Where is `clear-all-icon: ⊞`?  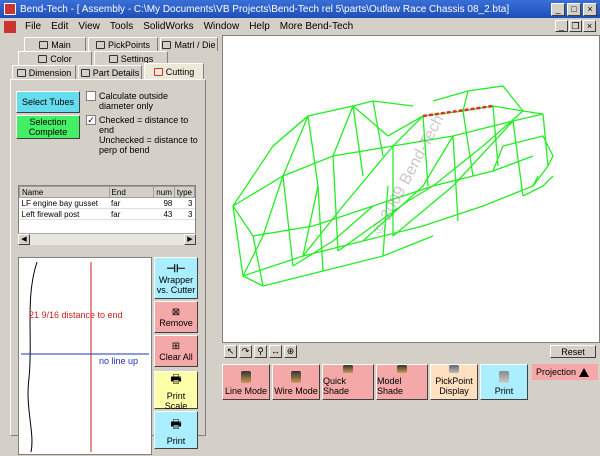
clear-all-icon: ⊞ is located at coordinates (176, 346).